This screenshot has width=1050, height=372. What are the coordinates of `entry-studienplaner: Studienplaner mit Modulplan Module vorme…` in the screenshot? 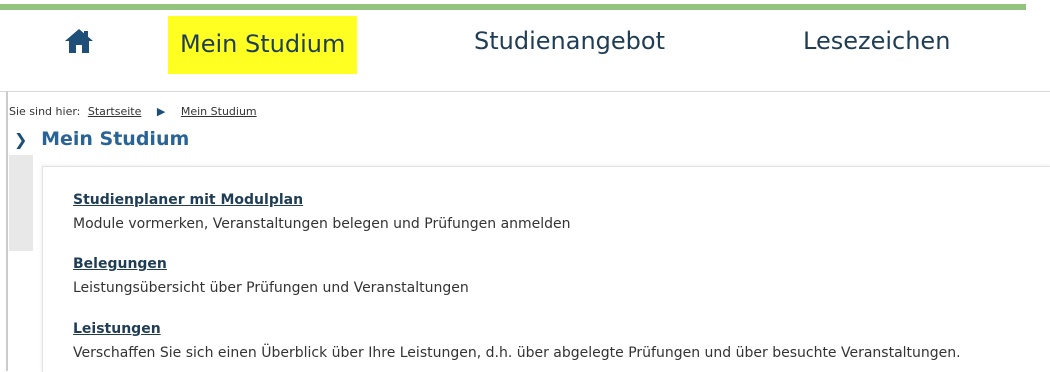 It's located at (322, 212).